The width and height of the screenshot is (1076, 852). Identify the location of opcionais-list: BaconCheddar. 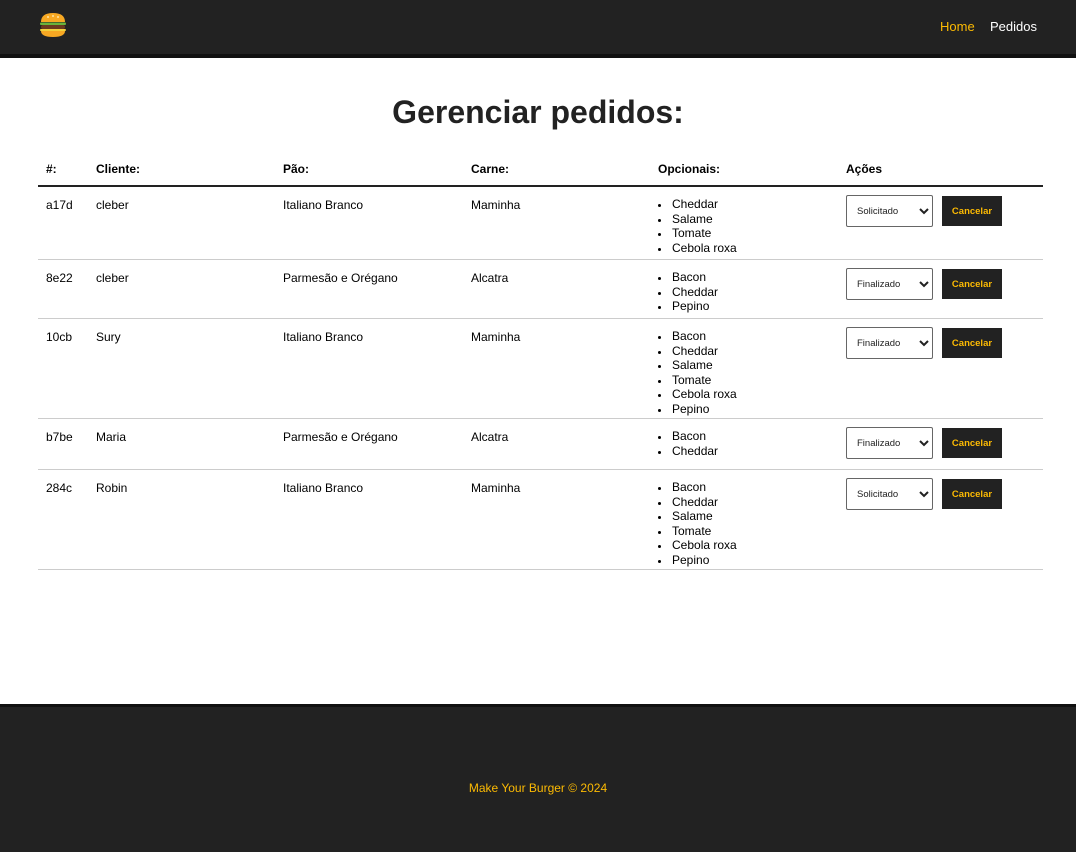
(688, 444).